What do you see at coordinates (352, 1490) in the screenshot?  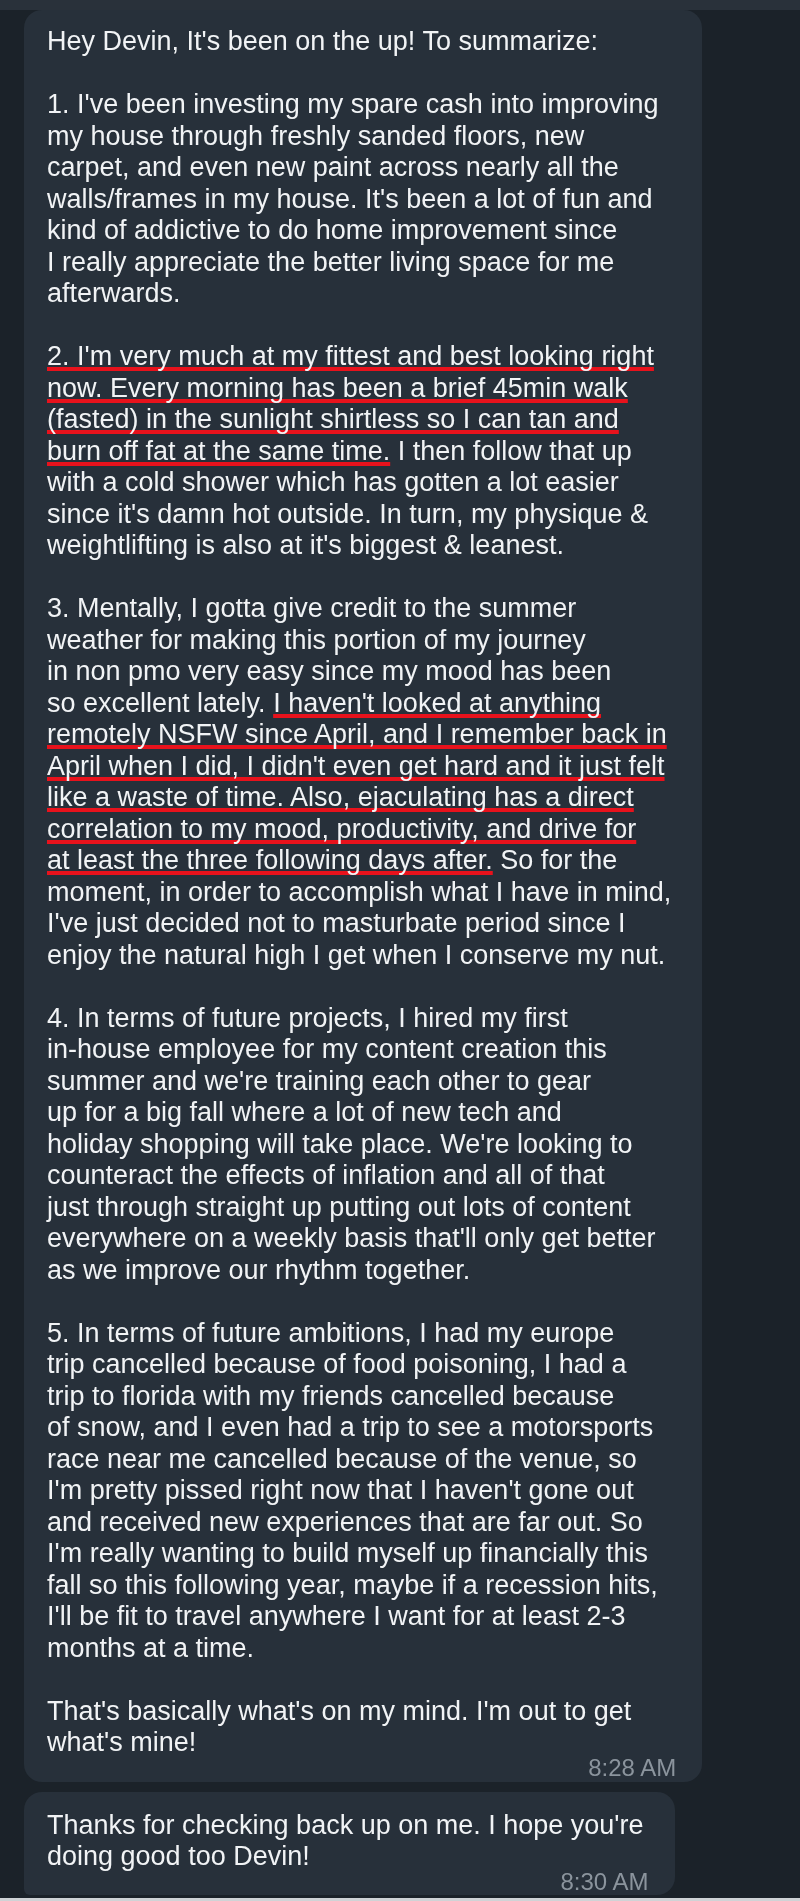 I see `message-text: 5. In terms of future ambitions, I had my europe trip cancelled because of food poisoning, I had a trip to florida with my friends cancelled because of snow, and I even had a trip to see a motorsports race near me cancelled because of the venue, so I'm pretty pissed right now that I haven't gone out and received new experiences that are far out. So I'm really wanting to build myself up financially this fall so this following year, maybe if a recession hits, I'll be fit to travel anywhere I want for at least 2-3 months at a time.` at bounding box center [352, 1490].